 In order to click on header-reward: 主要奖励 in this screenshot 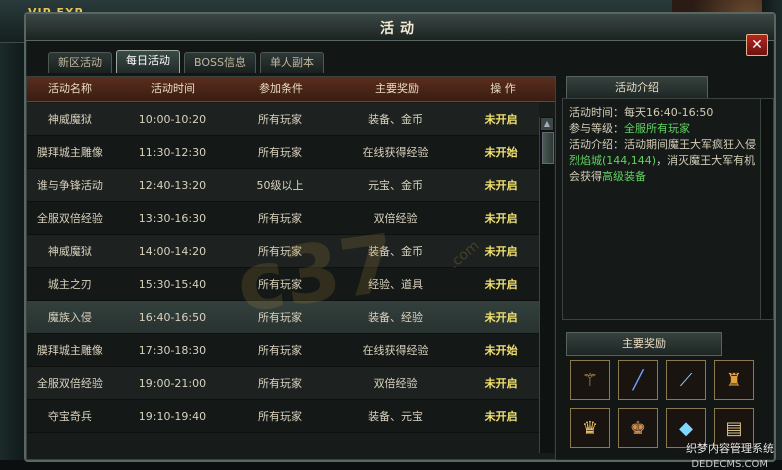, I will do `click(397, 88)`.